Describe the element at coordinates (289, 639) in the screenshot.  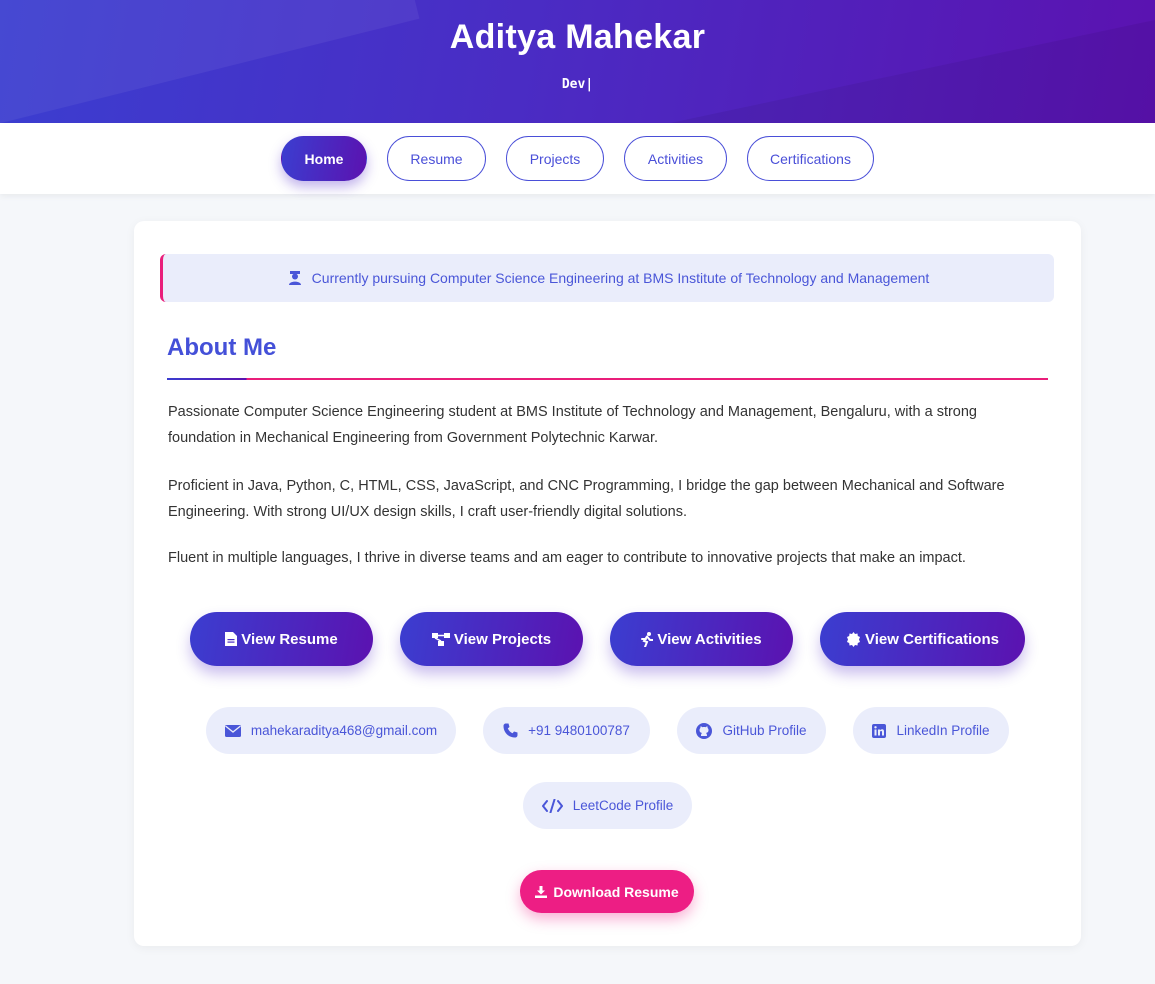
I see `view-resume-label: View Resume` at that location.